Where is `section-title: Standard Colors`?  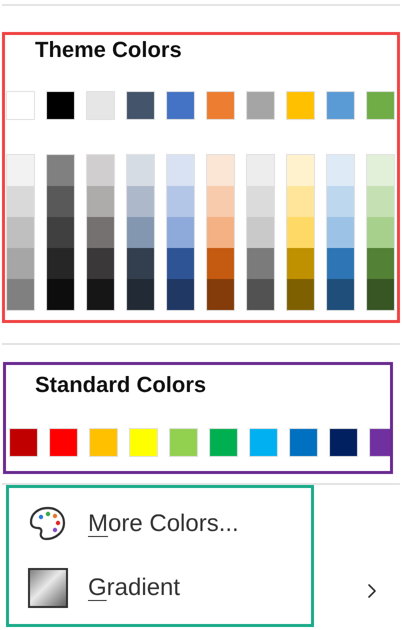
section-title: Standard Colors is located at coordinates (121, 385).